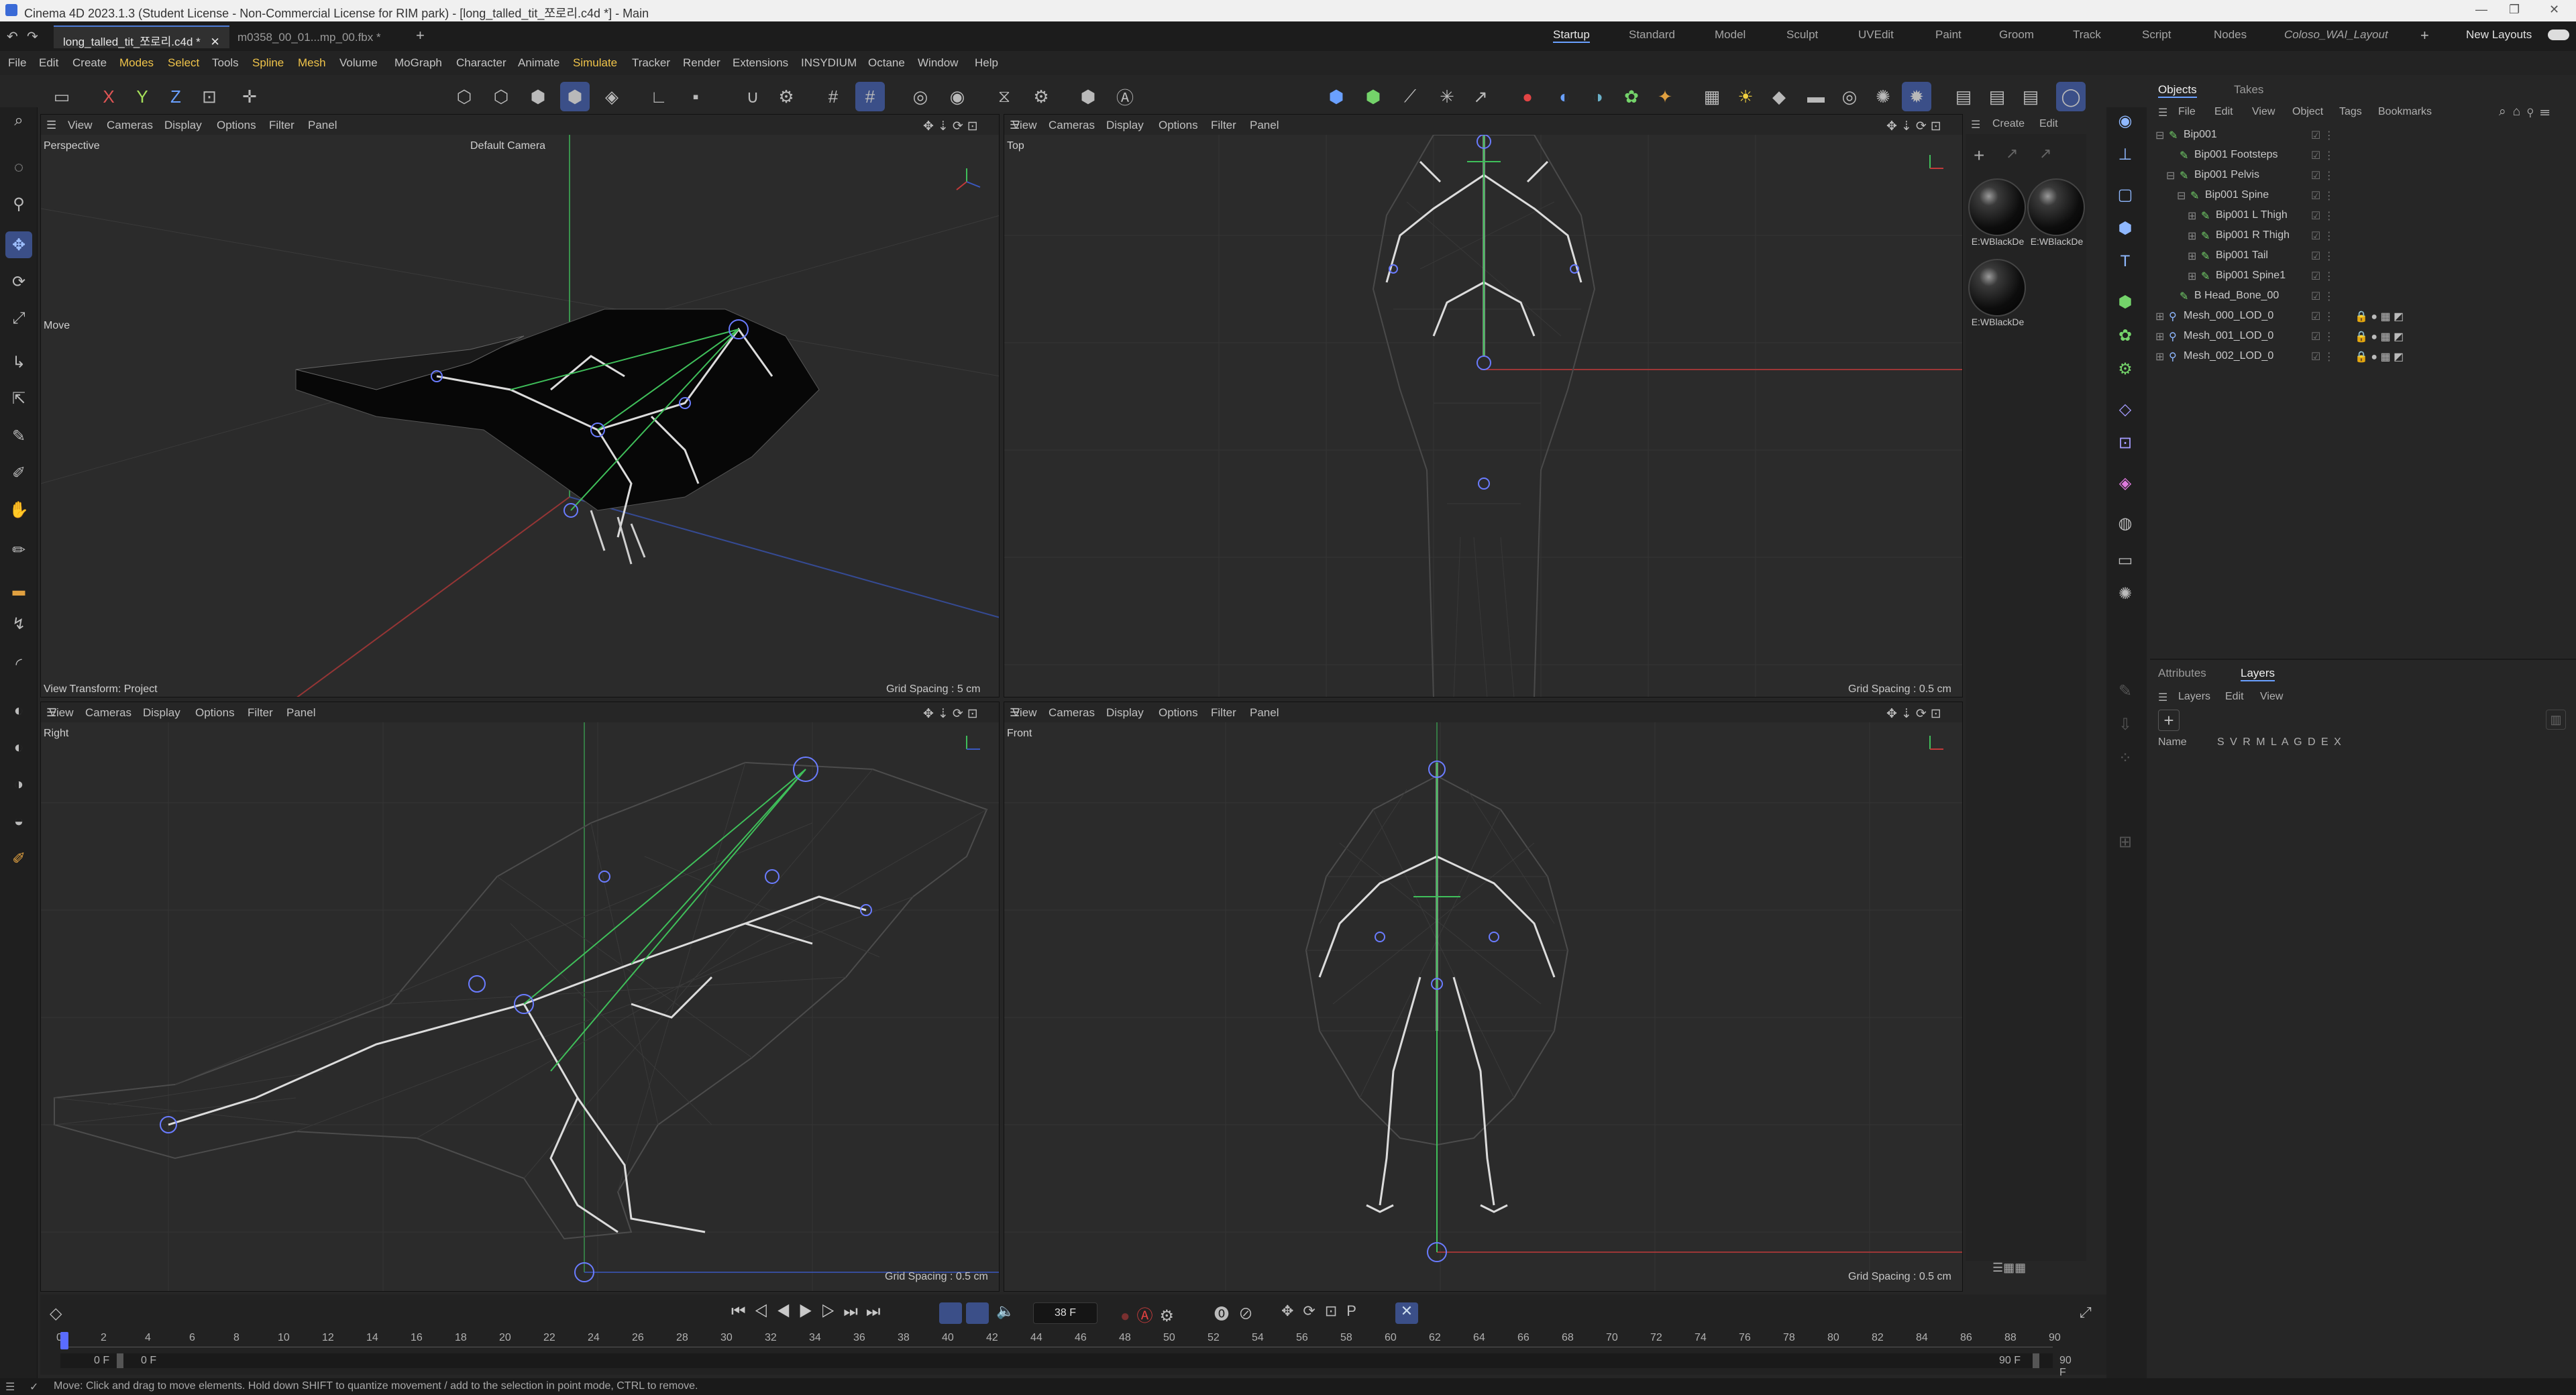 This screenshot has width=2576, height=1395. I want to click on range-button, so click(977, 1313).